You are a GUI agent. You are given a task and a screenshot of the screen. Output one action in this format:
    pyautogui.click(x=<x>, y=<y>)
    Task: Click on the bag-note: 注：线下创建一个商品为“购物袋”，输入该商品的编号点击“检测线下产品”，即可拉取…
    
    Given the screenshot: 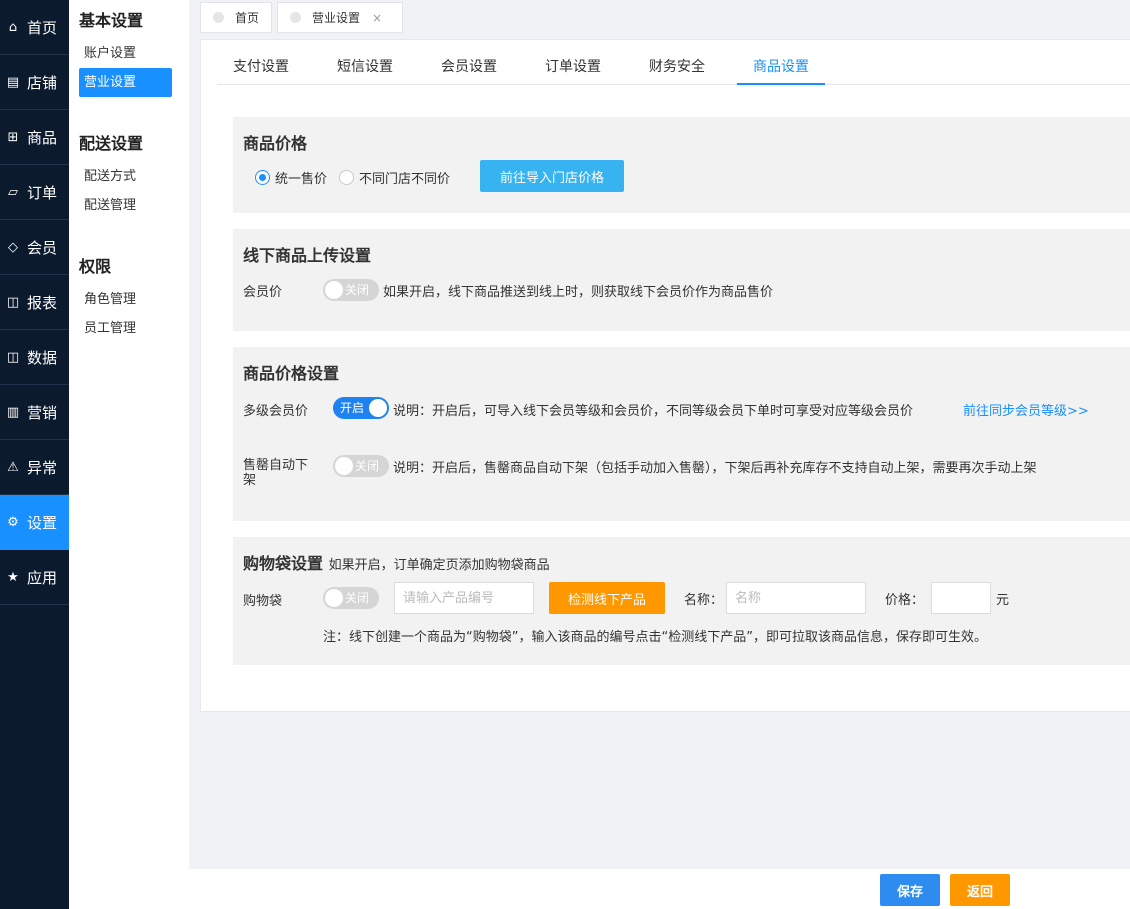 What is the action you would take?
    pyautogui.click(x=655, y=637)
    